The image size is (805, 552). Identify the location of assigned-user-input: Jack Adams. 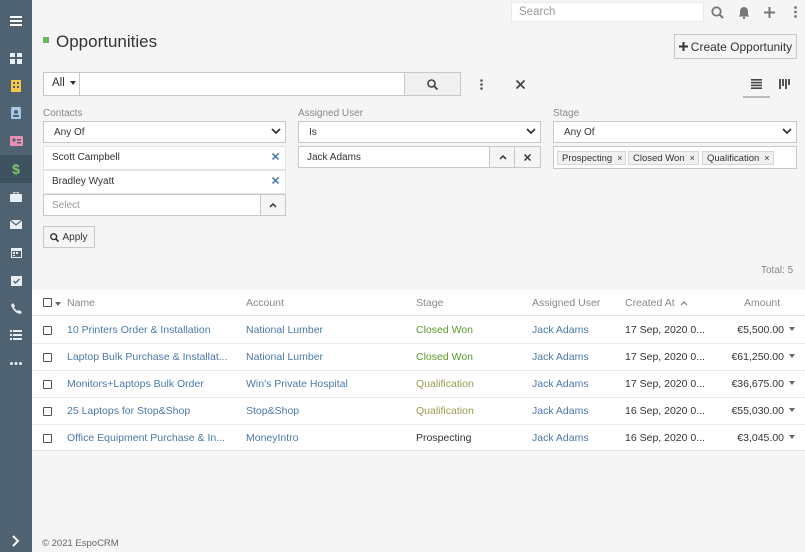
(394, 157).